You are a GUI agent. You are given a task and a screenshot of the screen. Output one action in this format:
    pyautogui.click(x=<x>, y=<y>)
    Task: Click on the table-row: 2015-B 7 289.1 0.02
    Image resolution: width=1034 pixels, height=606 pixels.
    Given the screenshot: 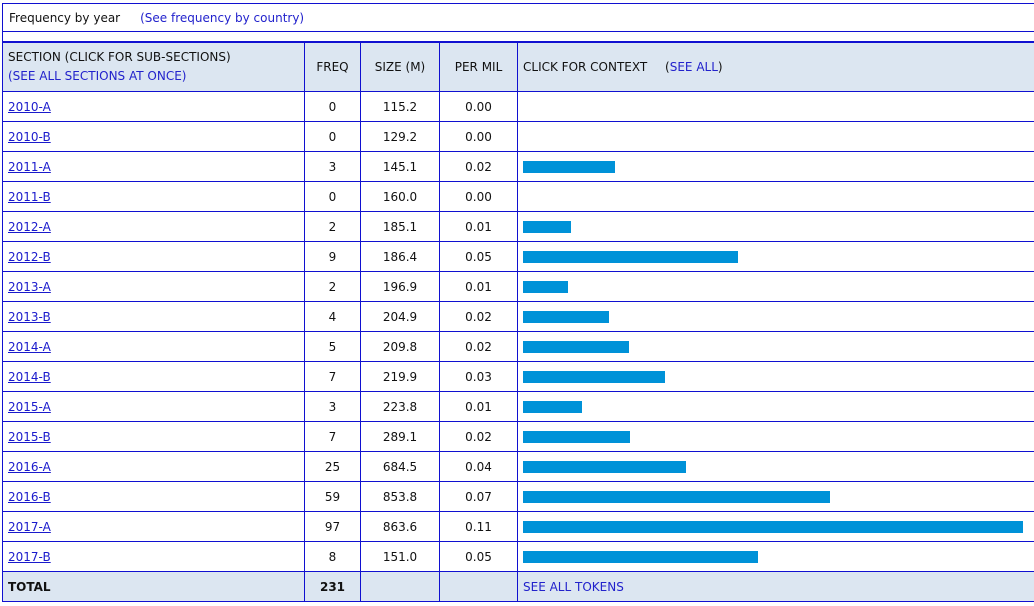 What is the action you would take?
    pyautogui.click(x=518, y=436)
    